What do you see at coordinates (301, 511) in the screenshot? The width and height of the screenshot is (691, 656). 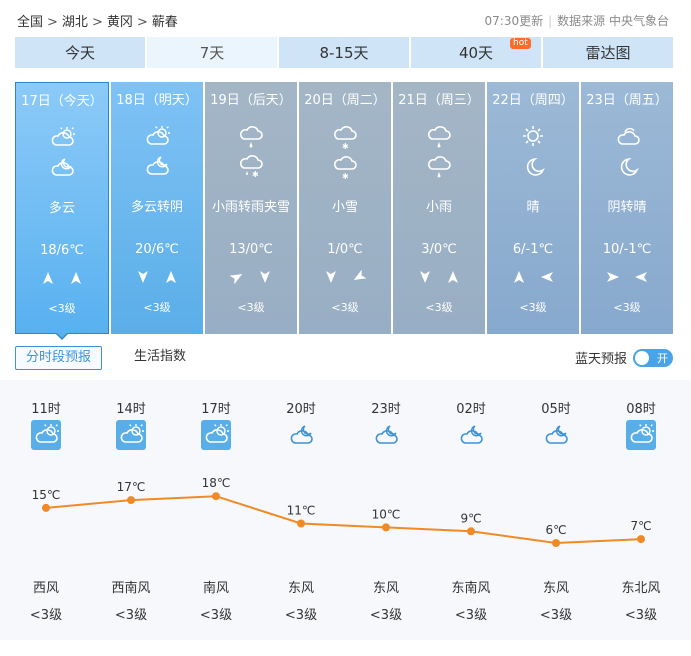 I see `temp-label: 11℃` at bounding box center [301, 511].